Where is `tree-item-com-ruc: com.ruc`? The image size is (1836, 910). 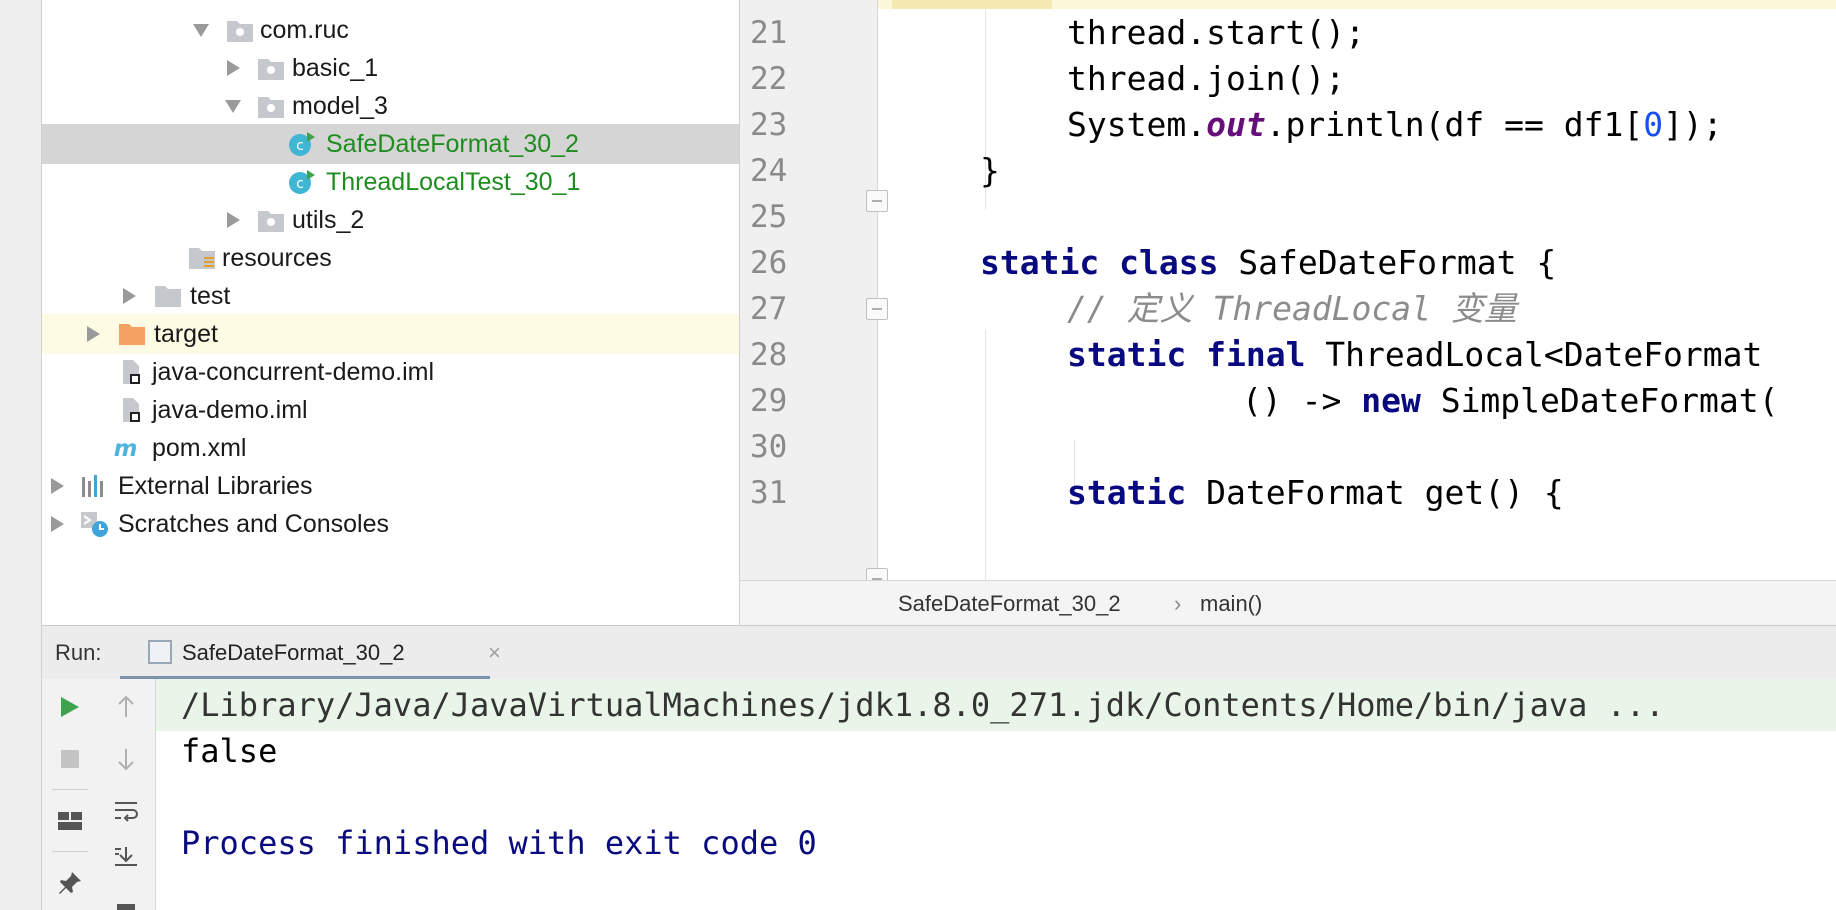
tree-item-com-ruc: com.ruc is located at coordinates (390, 30).